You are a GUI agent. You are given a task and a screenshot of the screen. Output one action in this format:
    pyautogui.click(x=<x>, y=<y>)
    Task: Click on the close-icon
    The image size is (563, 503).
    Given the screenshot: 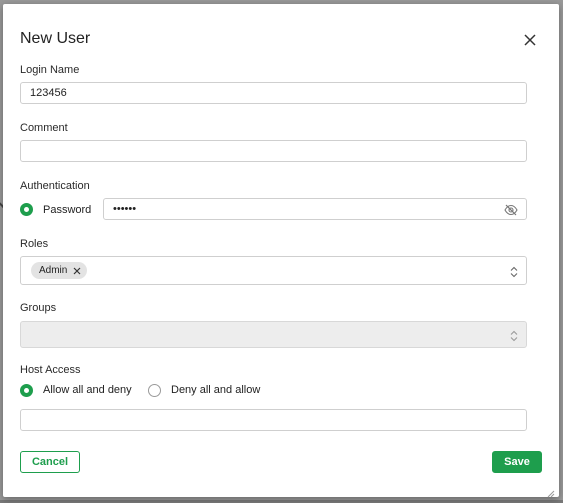 What is the action you would take?
    pyautogui.click(x=530, y=40)
    